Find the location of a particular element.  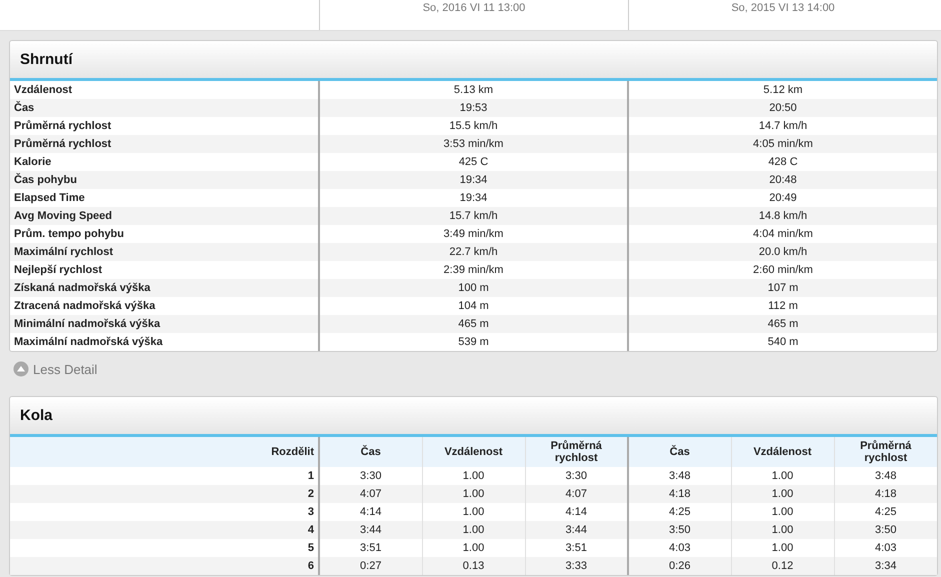

column-date: So, 2015 VI 13 14:00 is located at coordinates (783, 8).